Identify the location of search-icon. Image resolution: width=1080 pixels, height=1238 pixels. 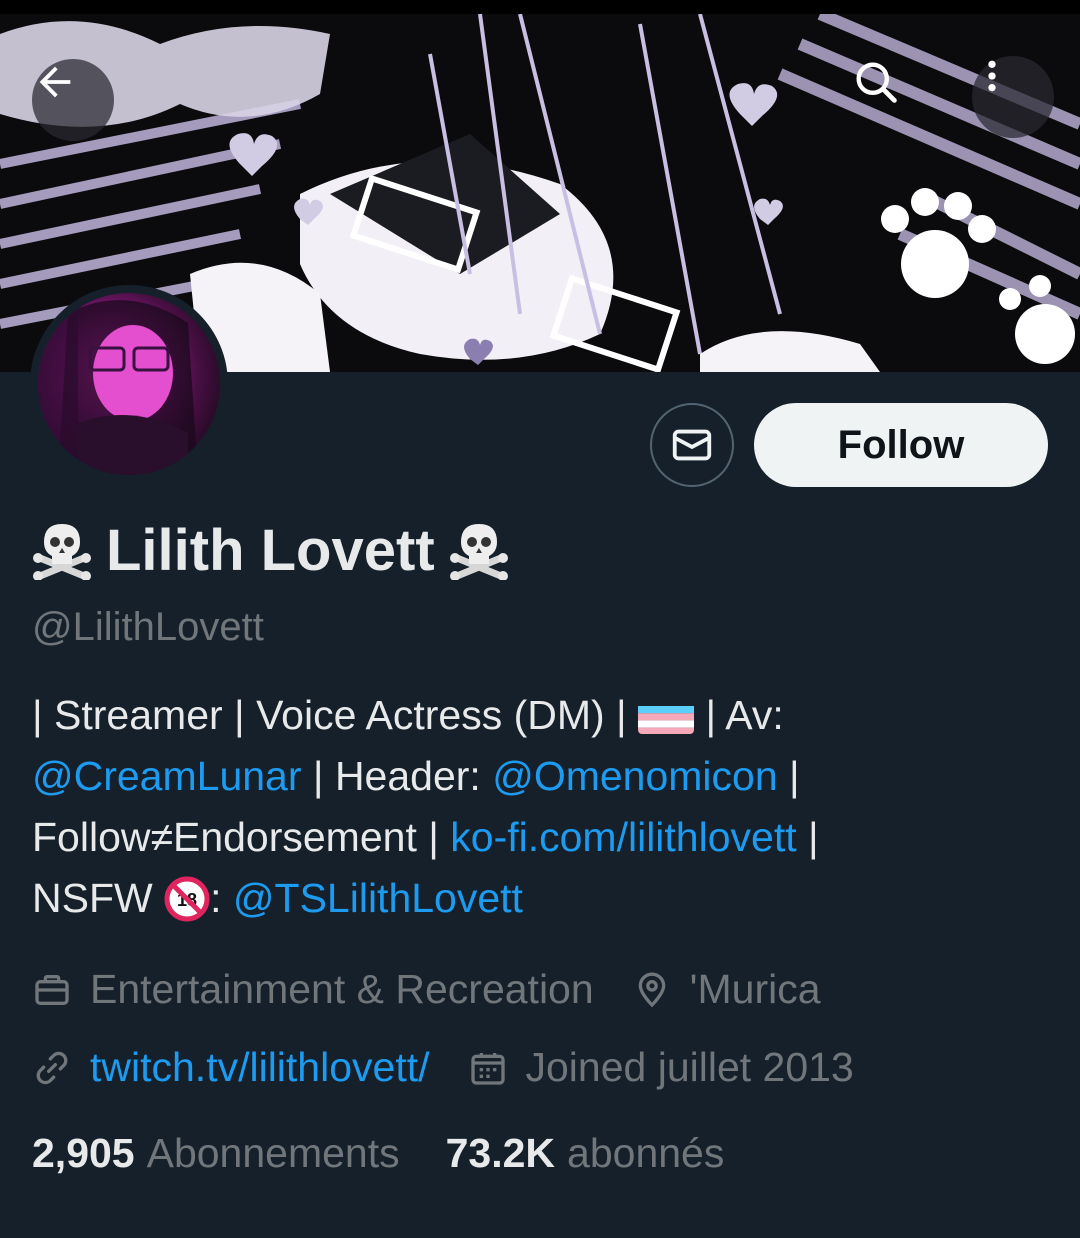
(876, 82).